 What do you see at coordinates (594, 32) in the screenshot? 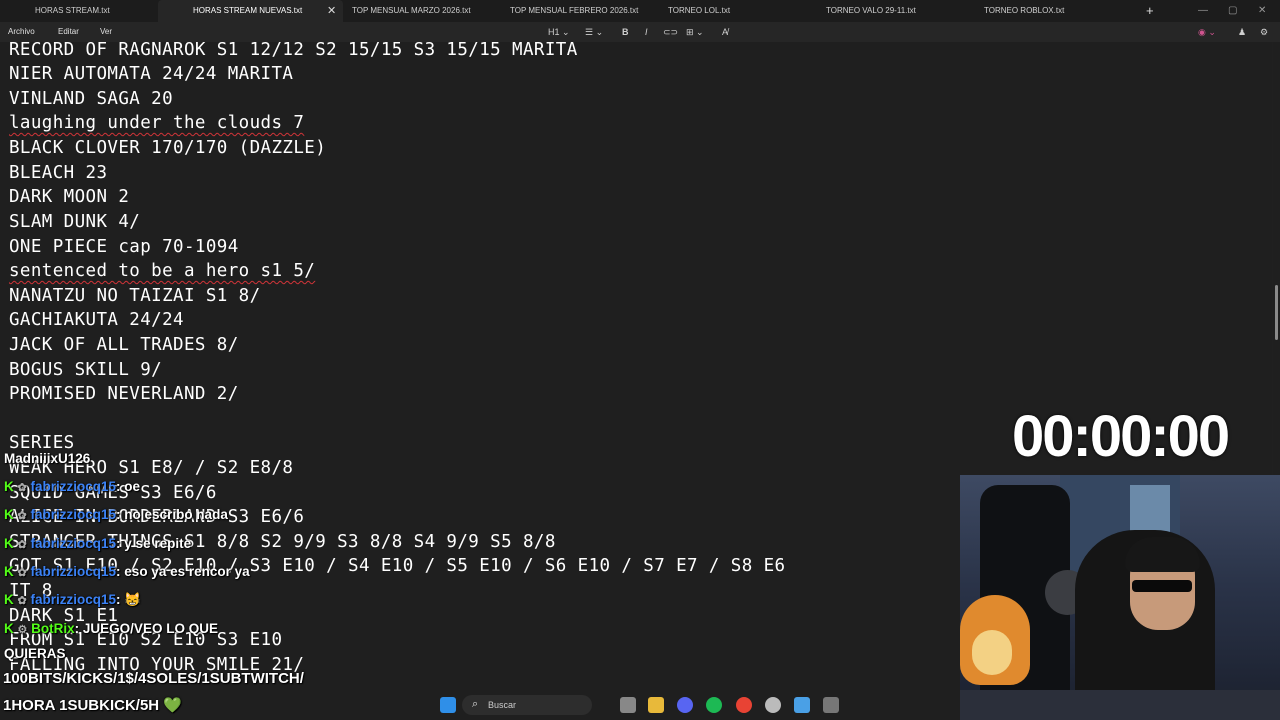
I see `list-dropdown-icon: ☰ ⌄` at bounding box center [594, 32].